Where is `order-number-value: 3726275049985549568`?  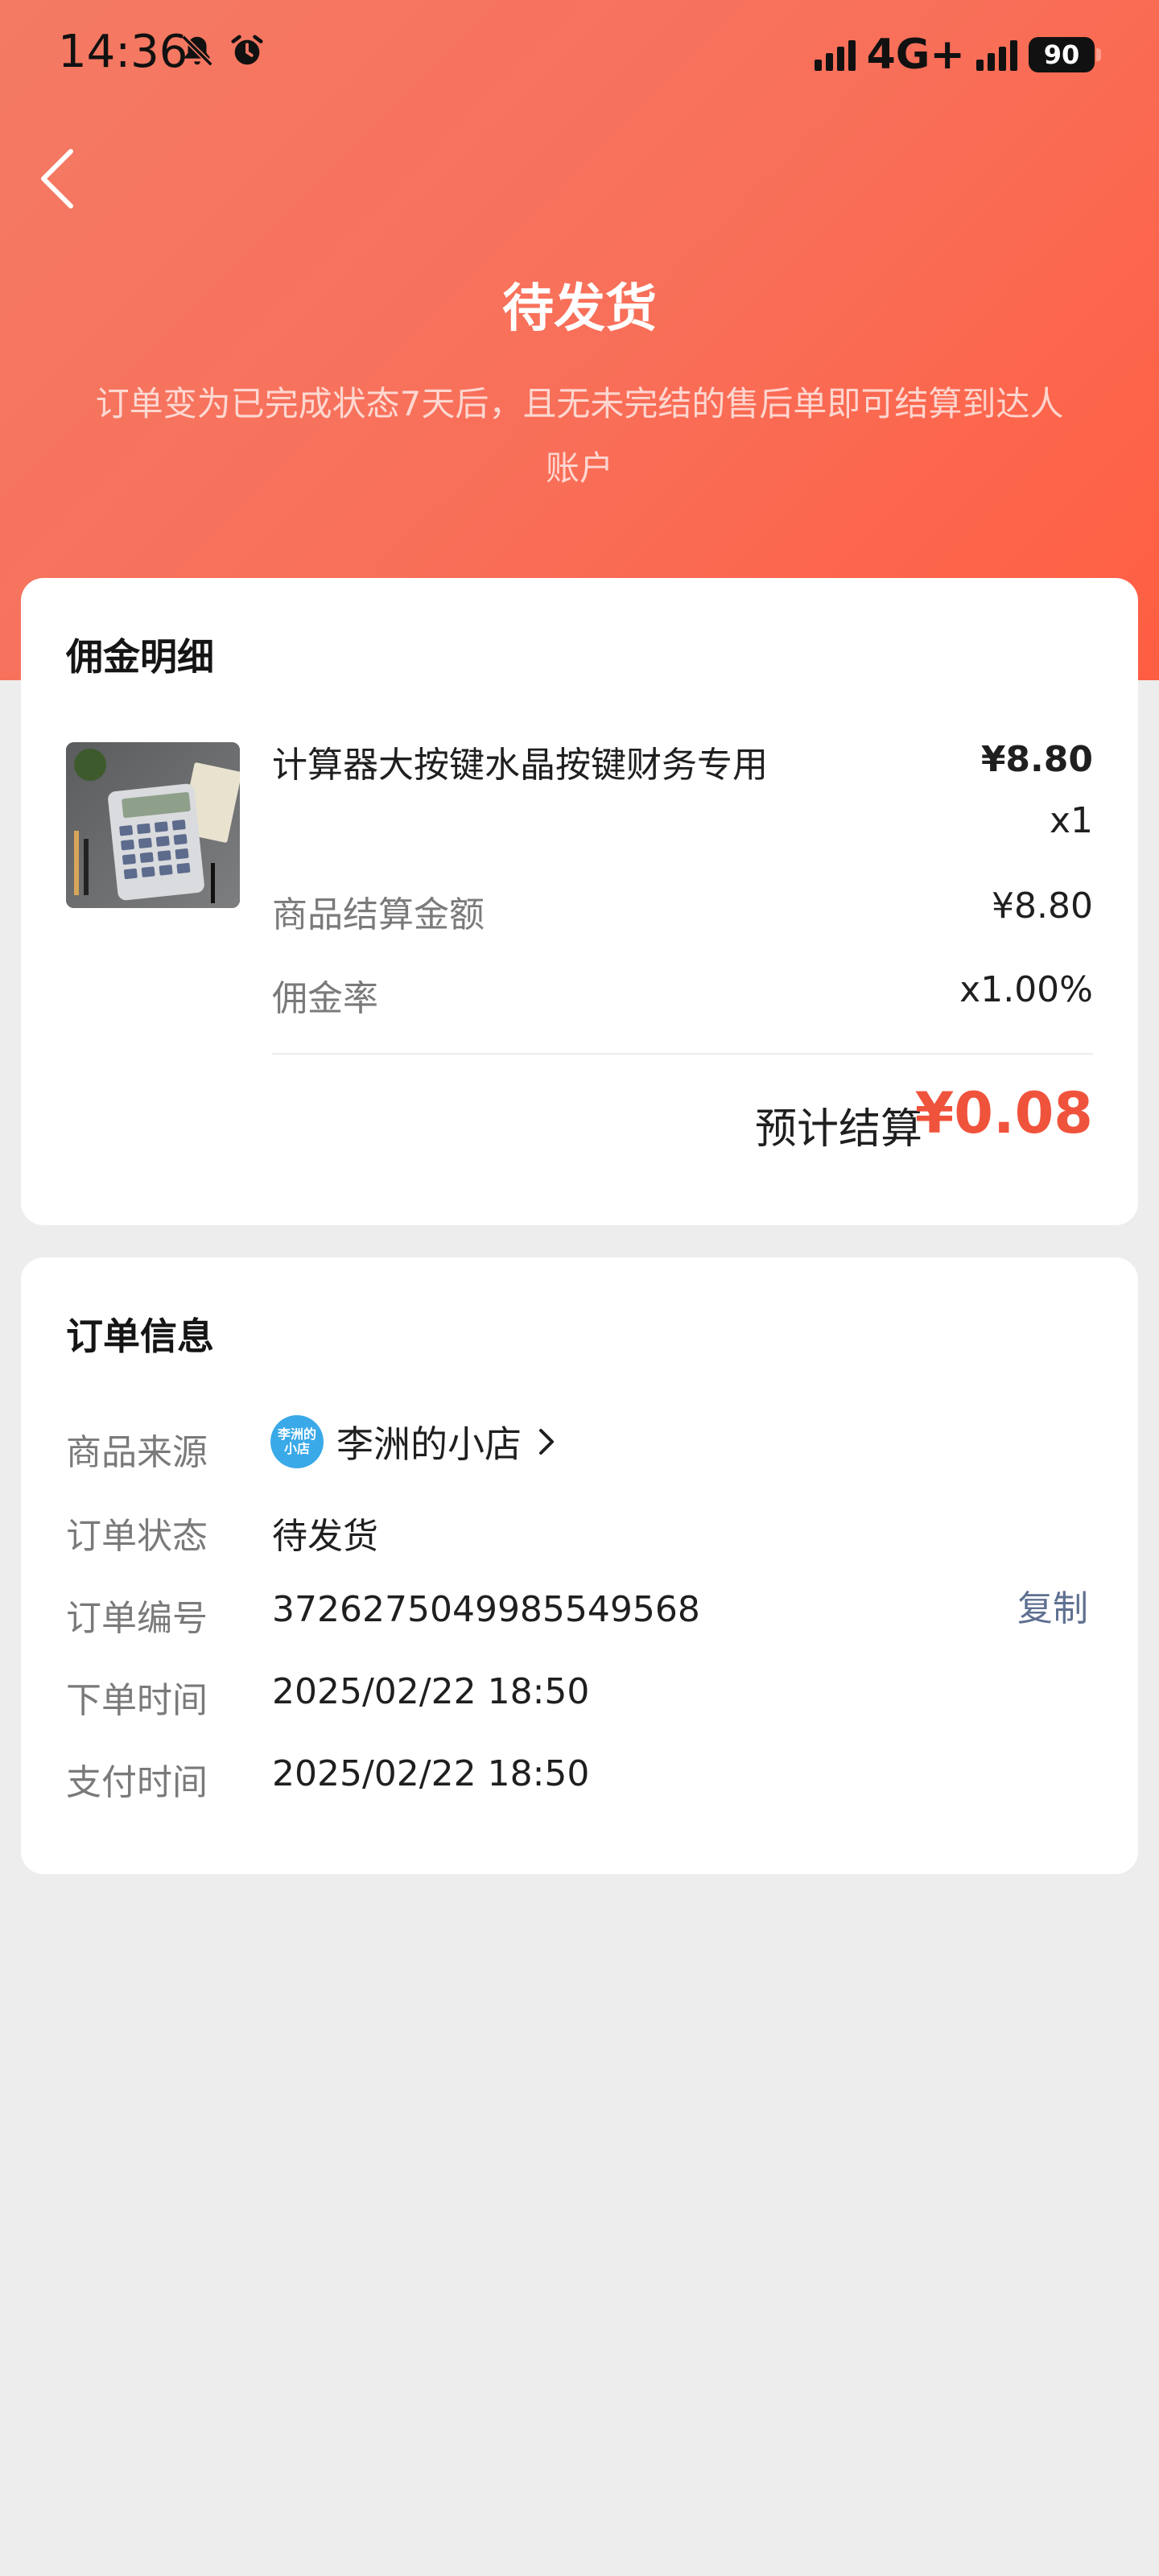 order-number-value: 3726275049985549568 is located at coordinates (486, 1609).